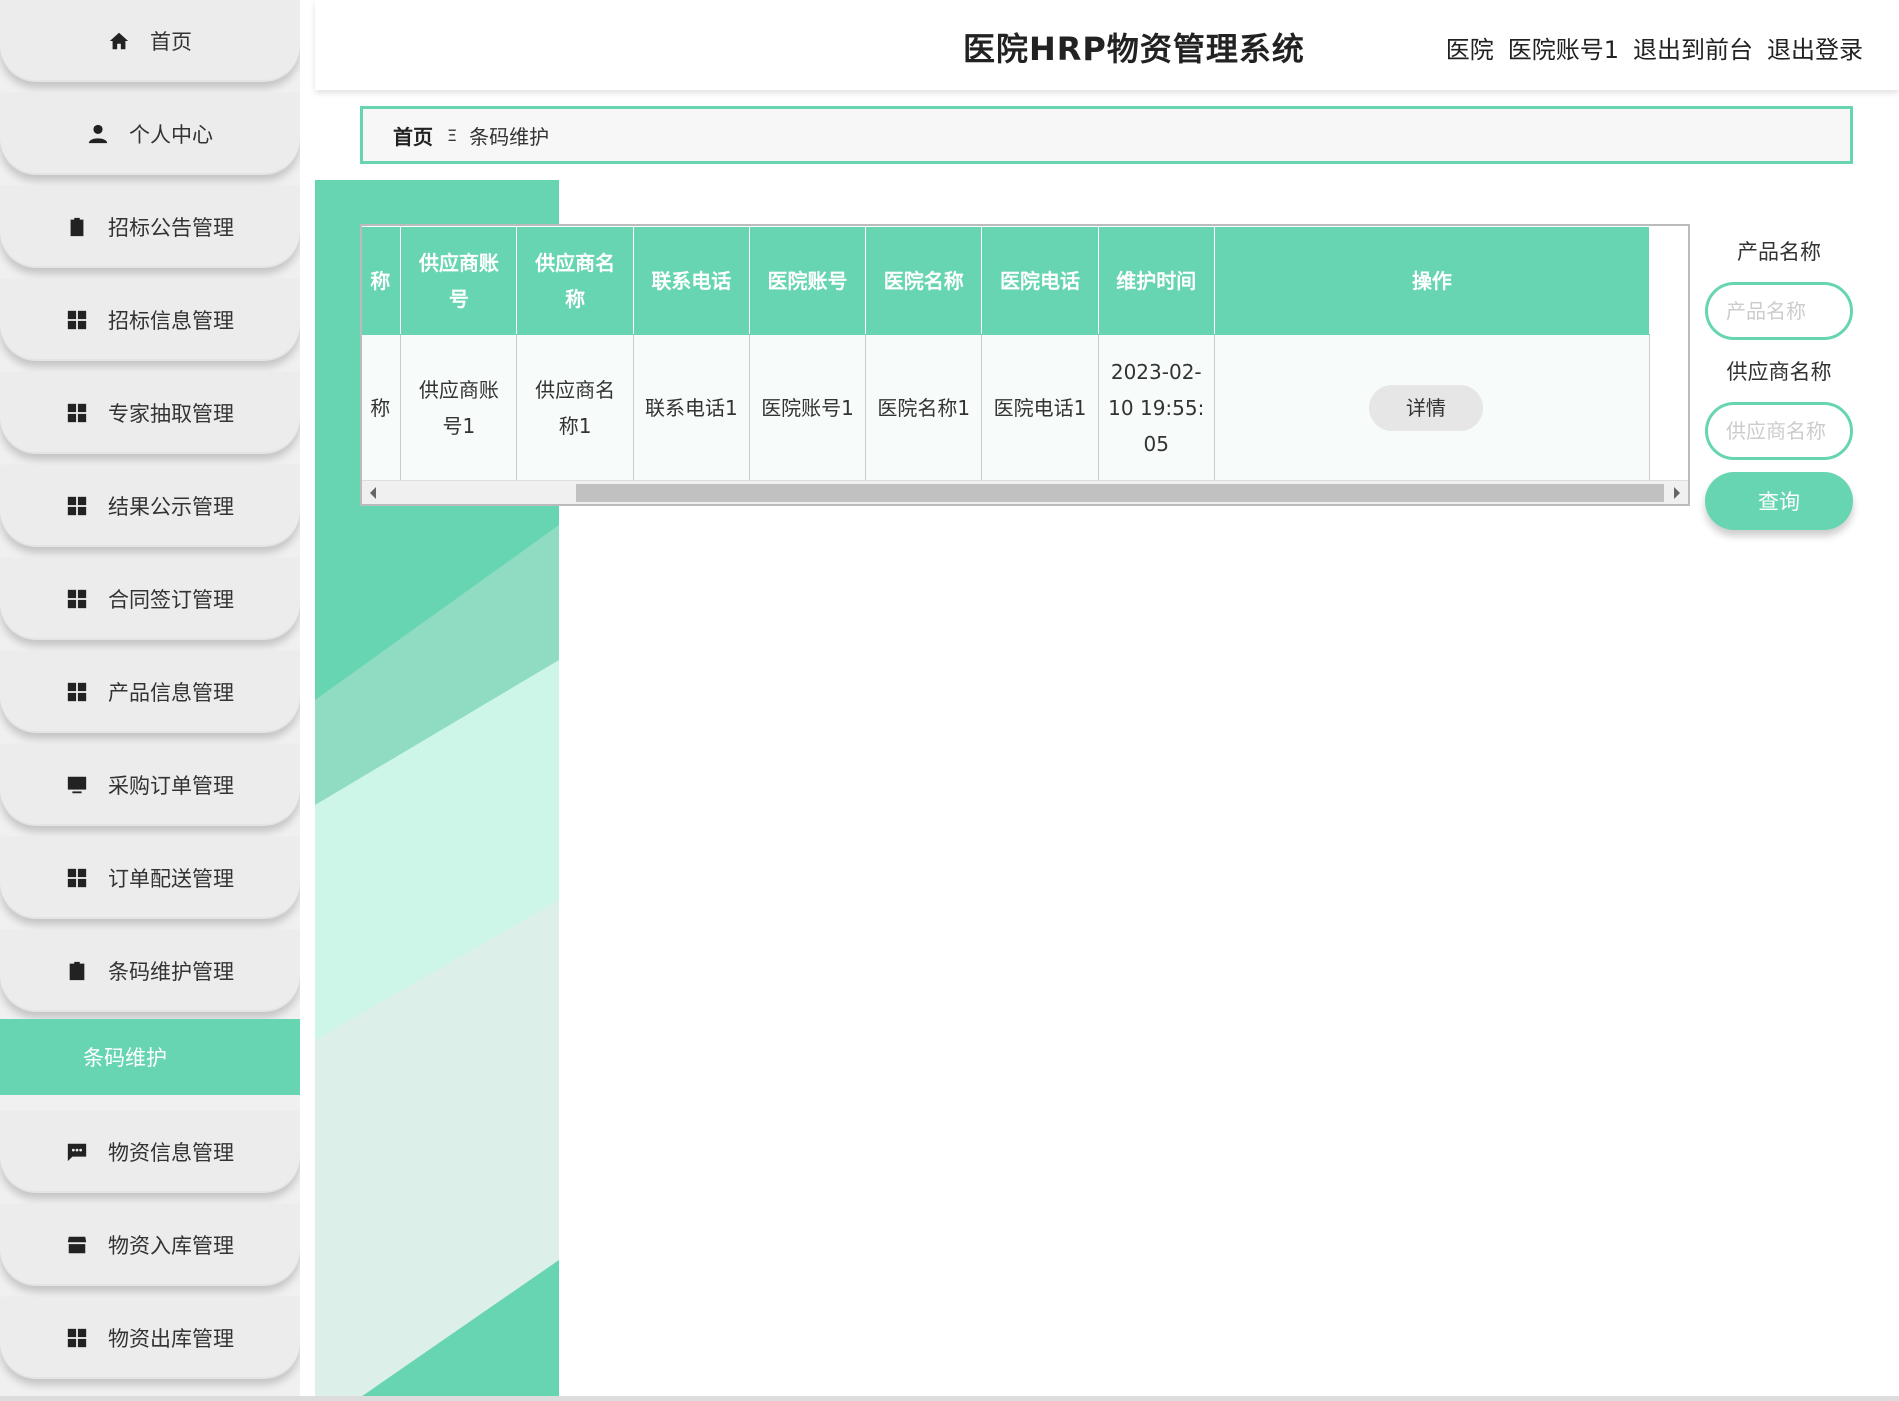 The image size is (1899, 1401). What do you see at coordinates (373, 493) in the screenshot?
I see `scroll-left-icon` at bounding box center [373, 493].